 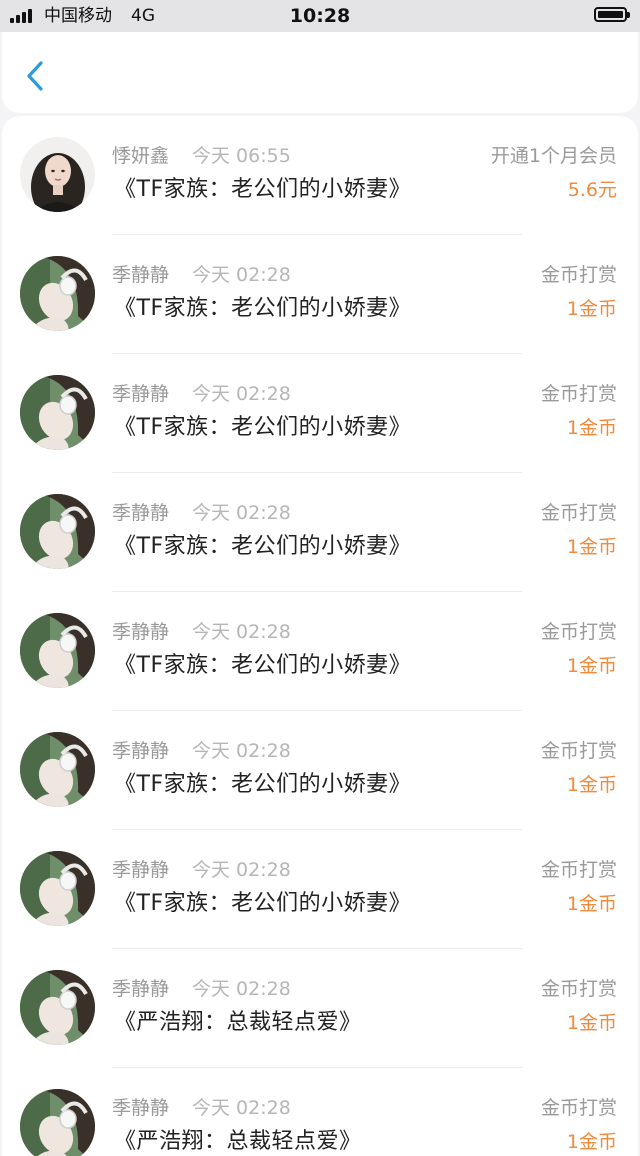 What do you see at coordinates (320, 72) in the screenshot?
I see `navigation-bar` at bounding box center [320, 72].